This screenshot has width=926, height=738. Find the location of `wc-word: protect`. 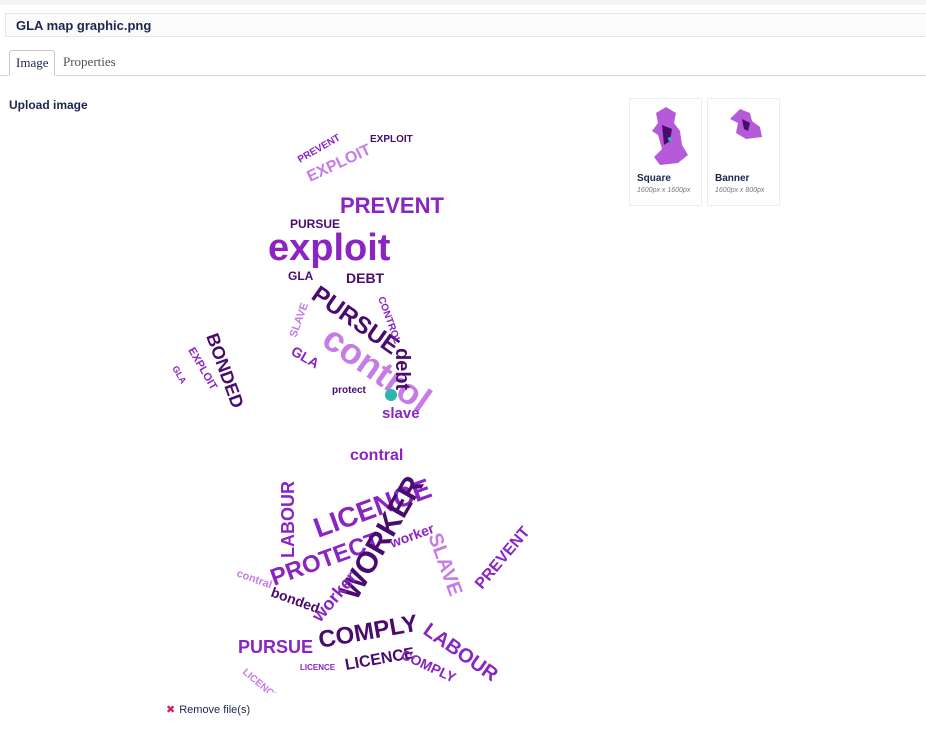

wc-word: protect is located at coordinates (349, 390).